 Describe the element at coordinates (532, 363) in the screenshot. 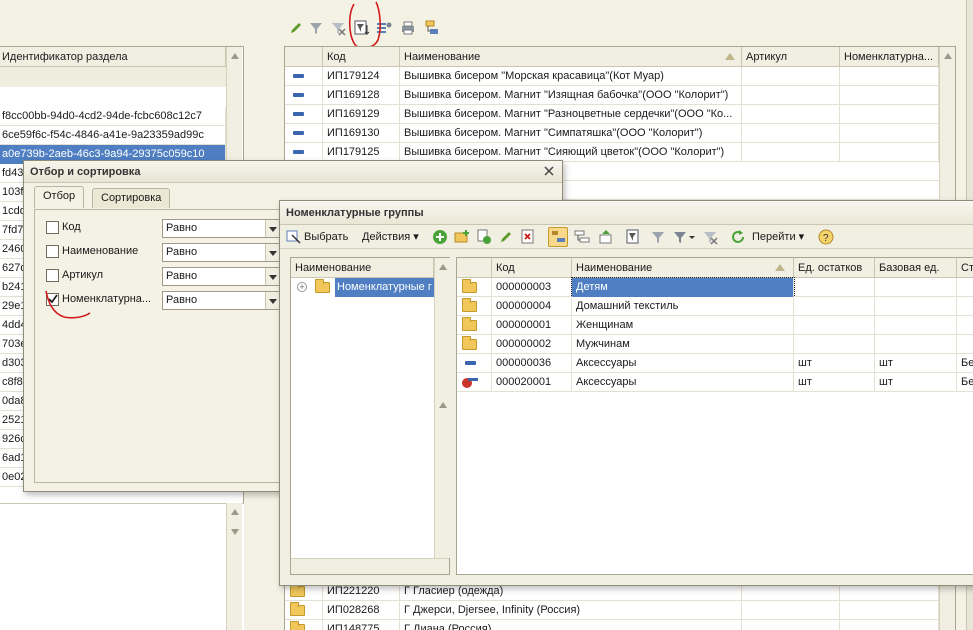

I see `code-cell: 000000036` at that location.